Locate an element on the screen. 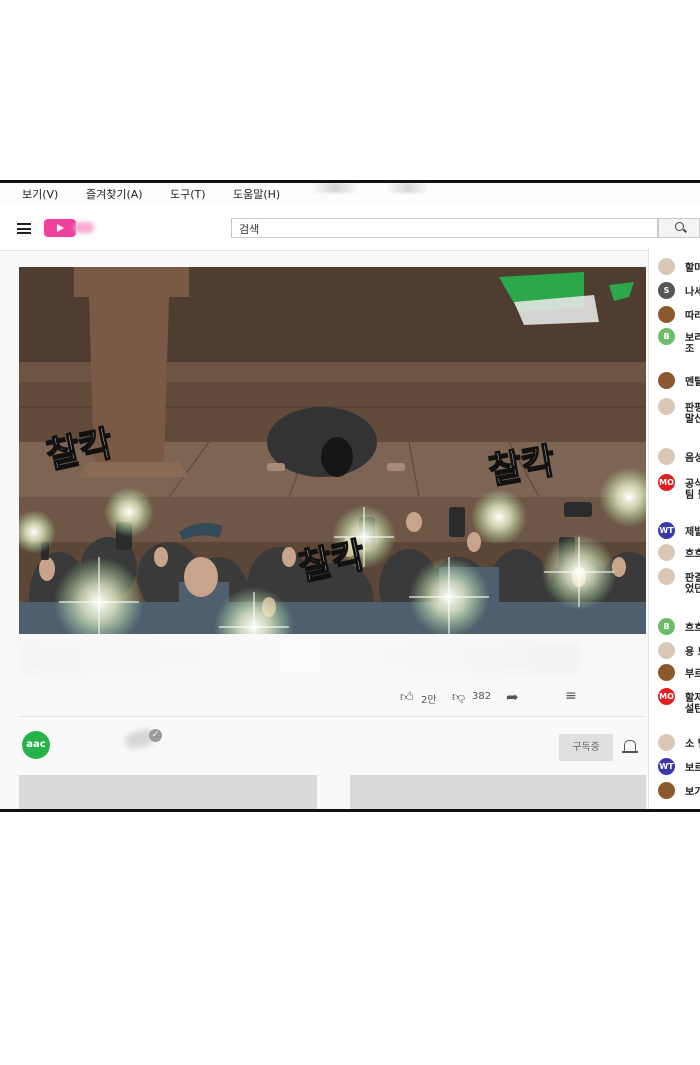  dislike-count: 382 is located at coordinates (482, 696).